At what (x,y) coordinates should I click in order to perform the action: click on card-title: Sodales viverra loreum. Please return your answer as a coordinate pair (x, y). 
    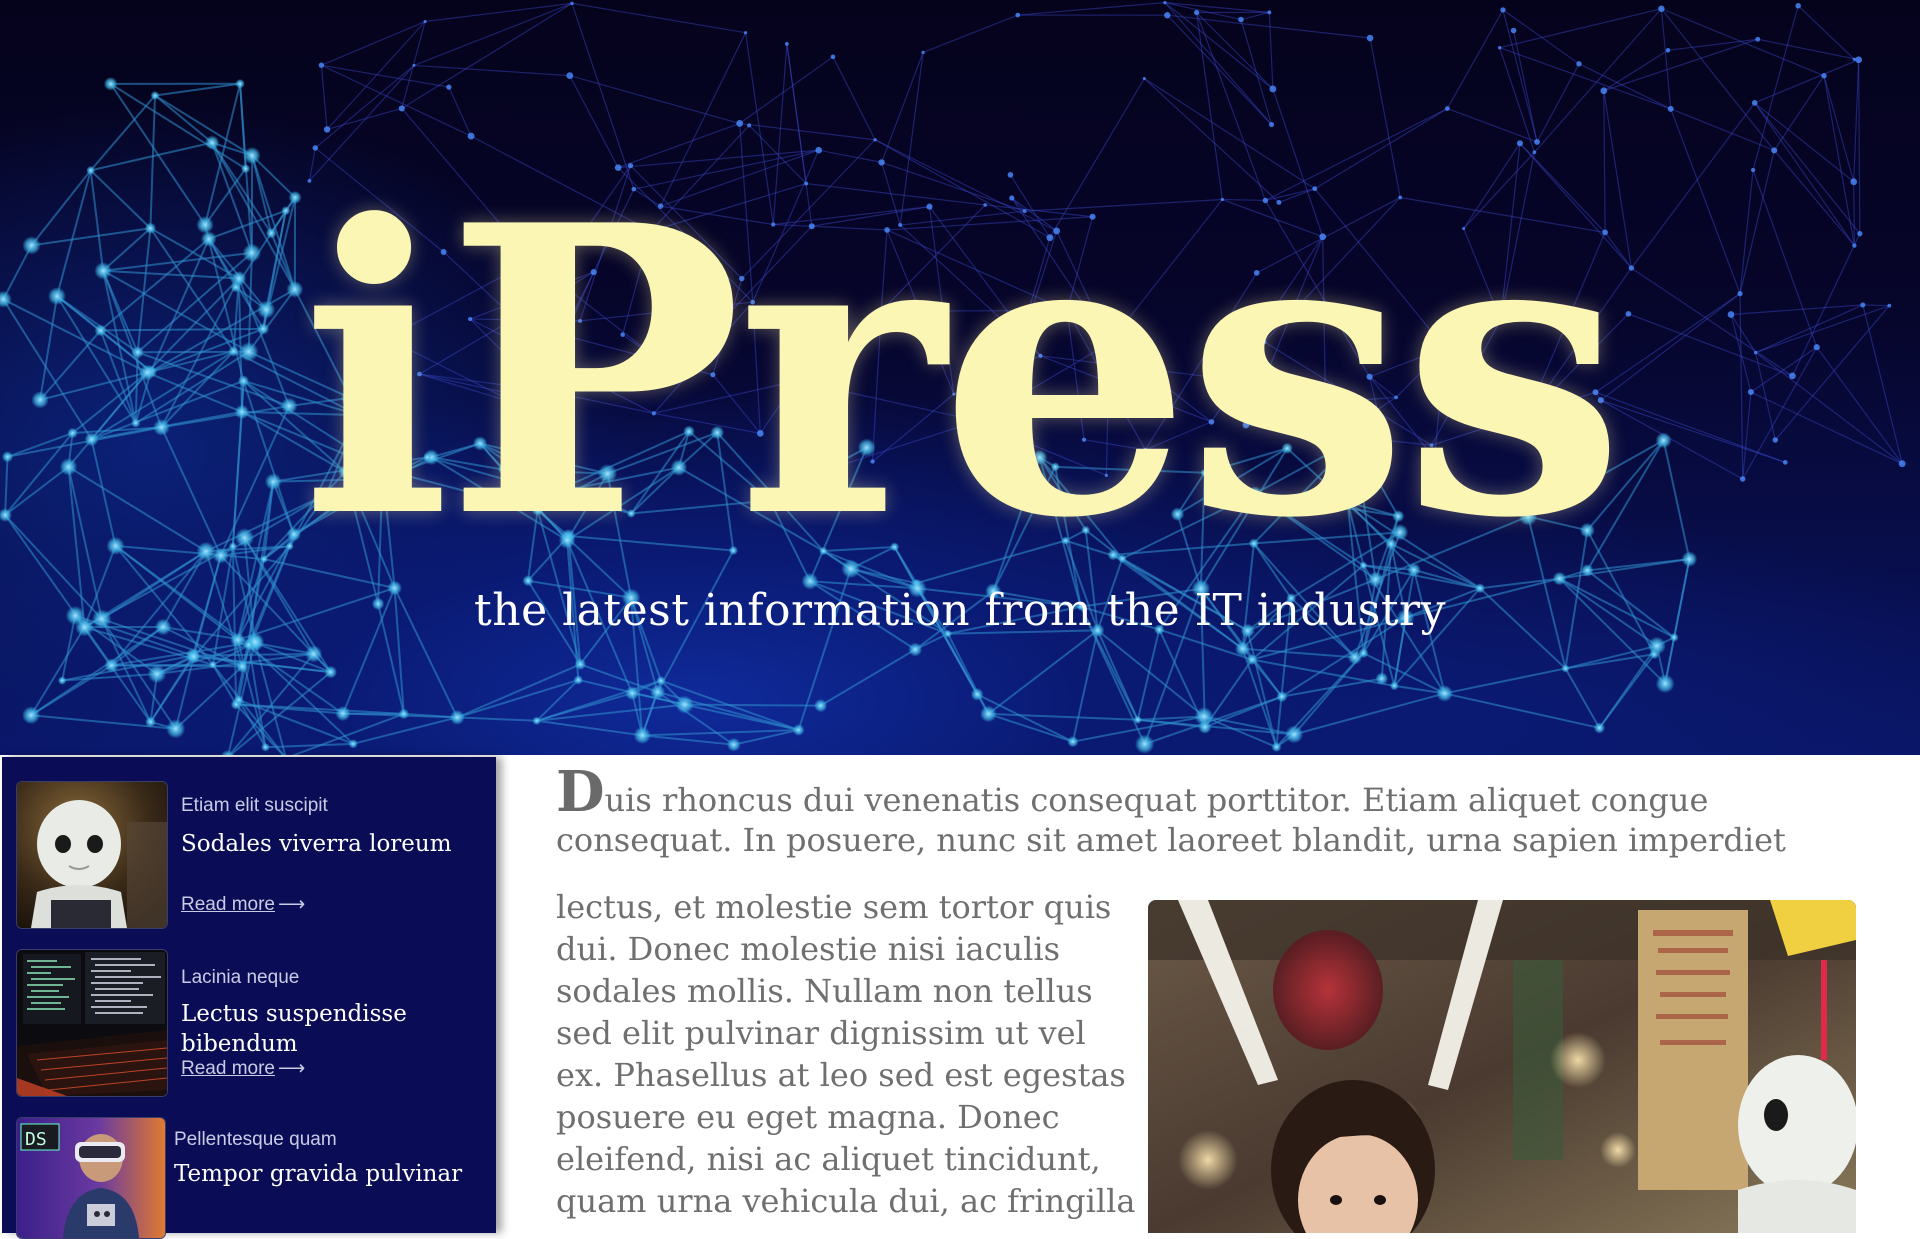
    Looking at the image, I should click on (336, 844).